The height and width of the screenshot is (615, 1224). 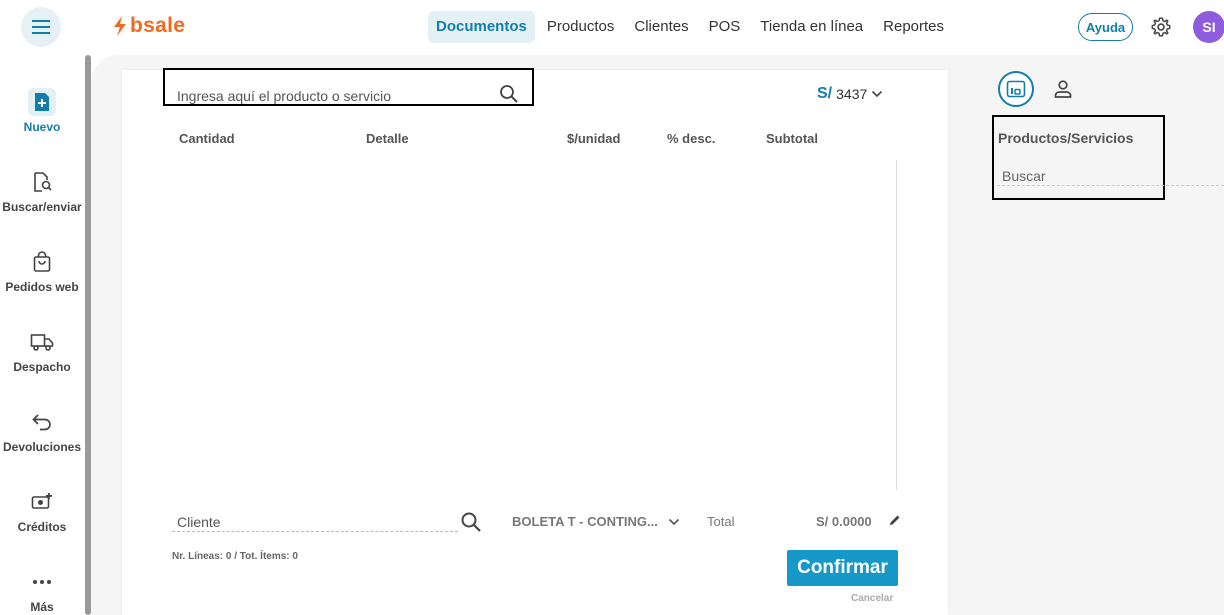 What do you see at coordinates (158, 25) in the screenshot?
I see `logo-text: bsale` at bounding box center [158, 25].